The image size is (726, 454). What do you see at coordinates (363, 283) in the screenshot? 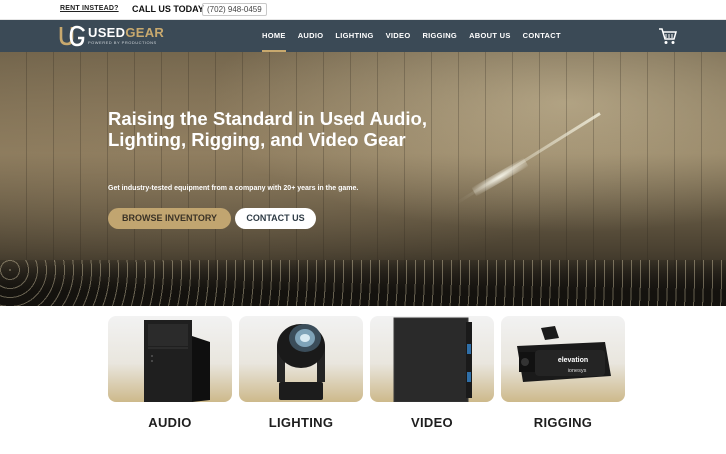
I see `hero-crowd-silhouette` at bounding box center [363, 283].